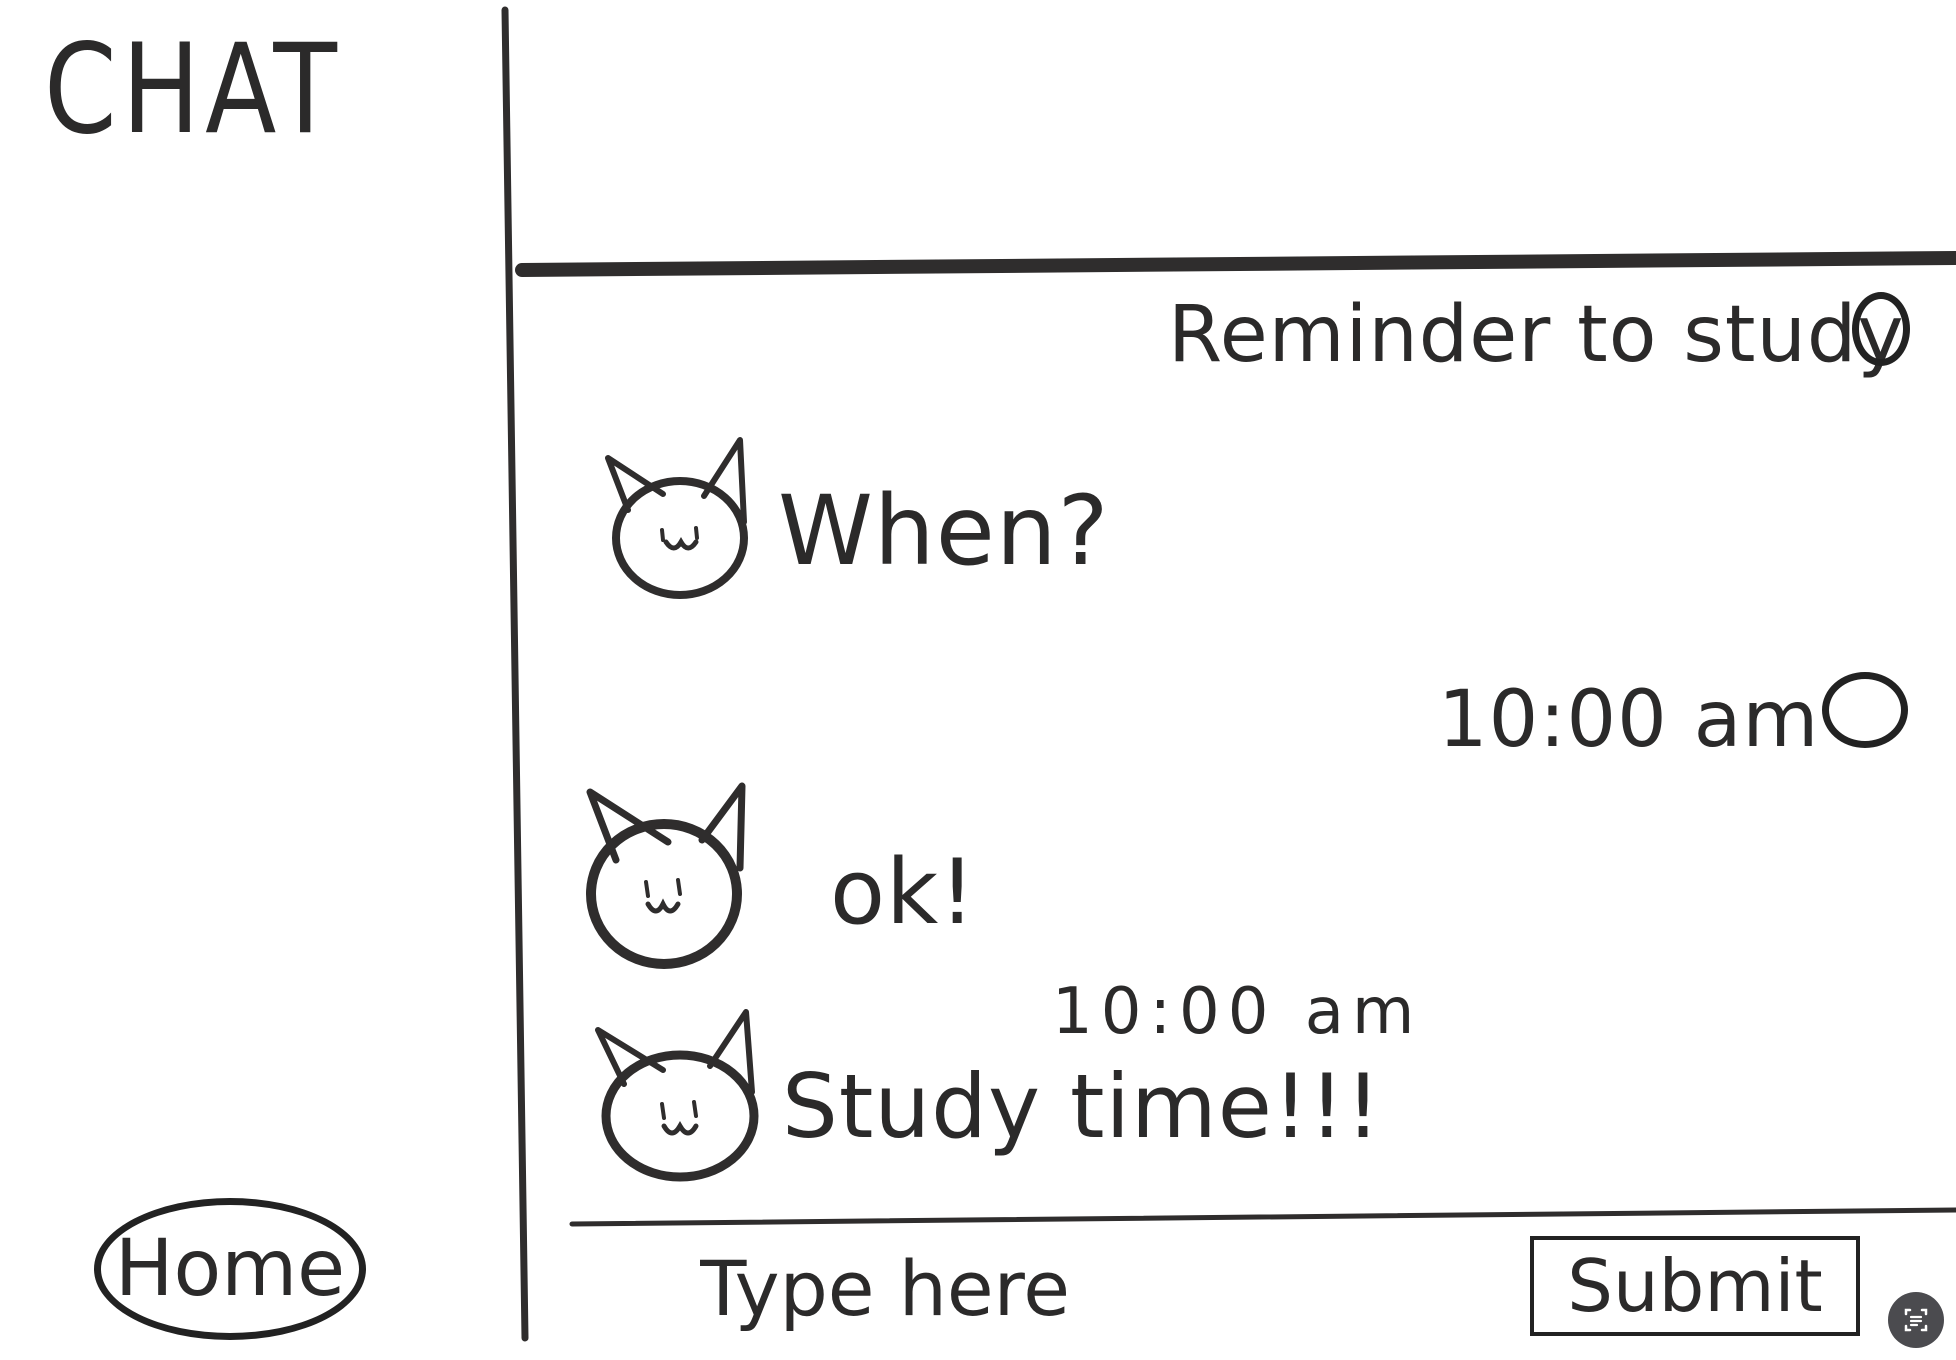 The height and width of the screenshot is (1360, 1956). What do you see at coordinates (193, 90) in the screenshot?
I see `app-title: CHAT` at bounding box center [193, 90].